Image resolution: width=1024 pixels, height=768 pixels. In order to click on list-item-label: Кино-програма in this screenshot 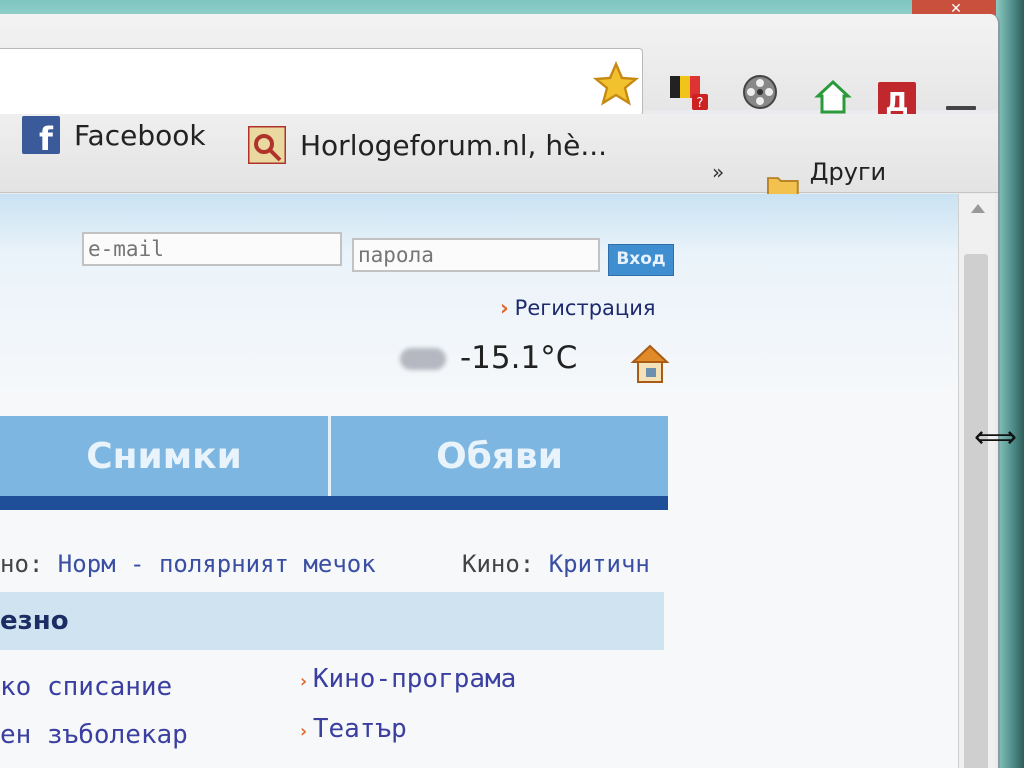, I will do `click(414, 679)`.